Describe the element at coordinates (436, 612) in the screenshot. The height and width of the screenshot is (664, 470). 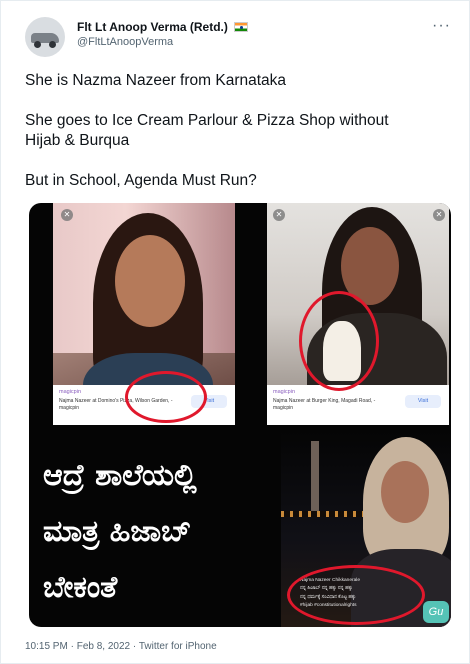
I see `watermark-badge: Gu` at that location.